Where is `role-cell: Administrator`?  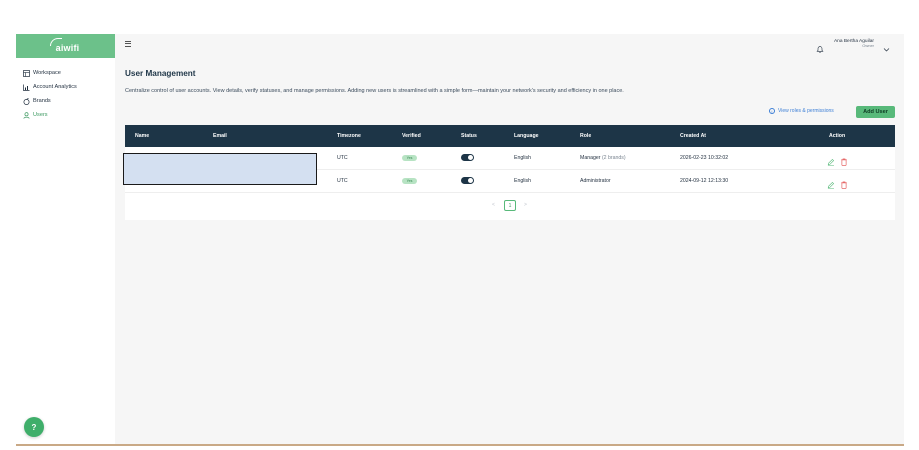
role-cell: Administrator is located at coordinates (595, 181).